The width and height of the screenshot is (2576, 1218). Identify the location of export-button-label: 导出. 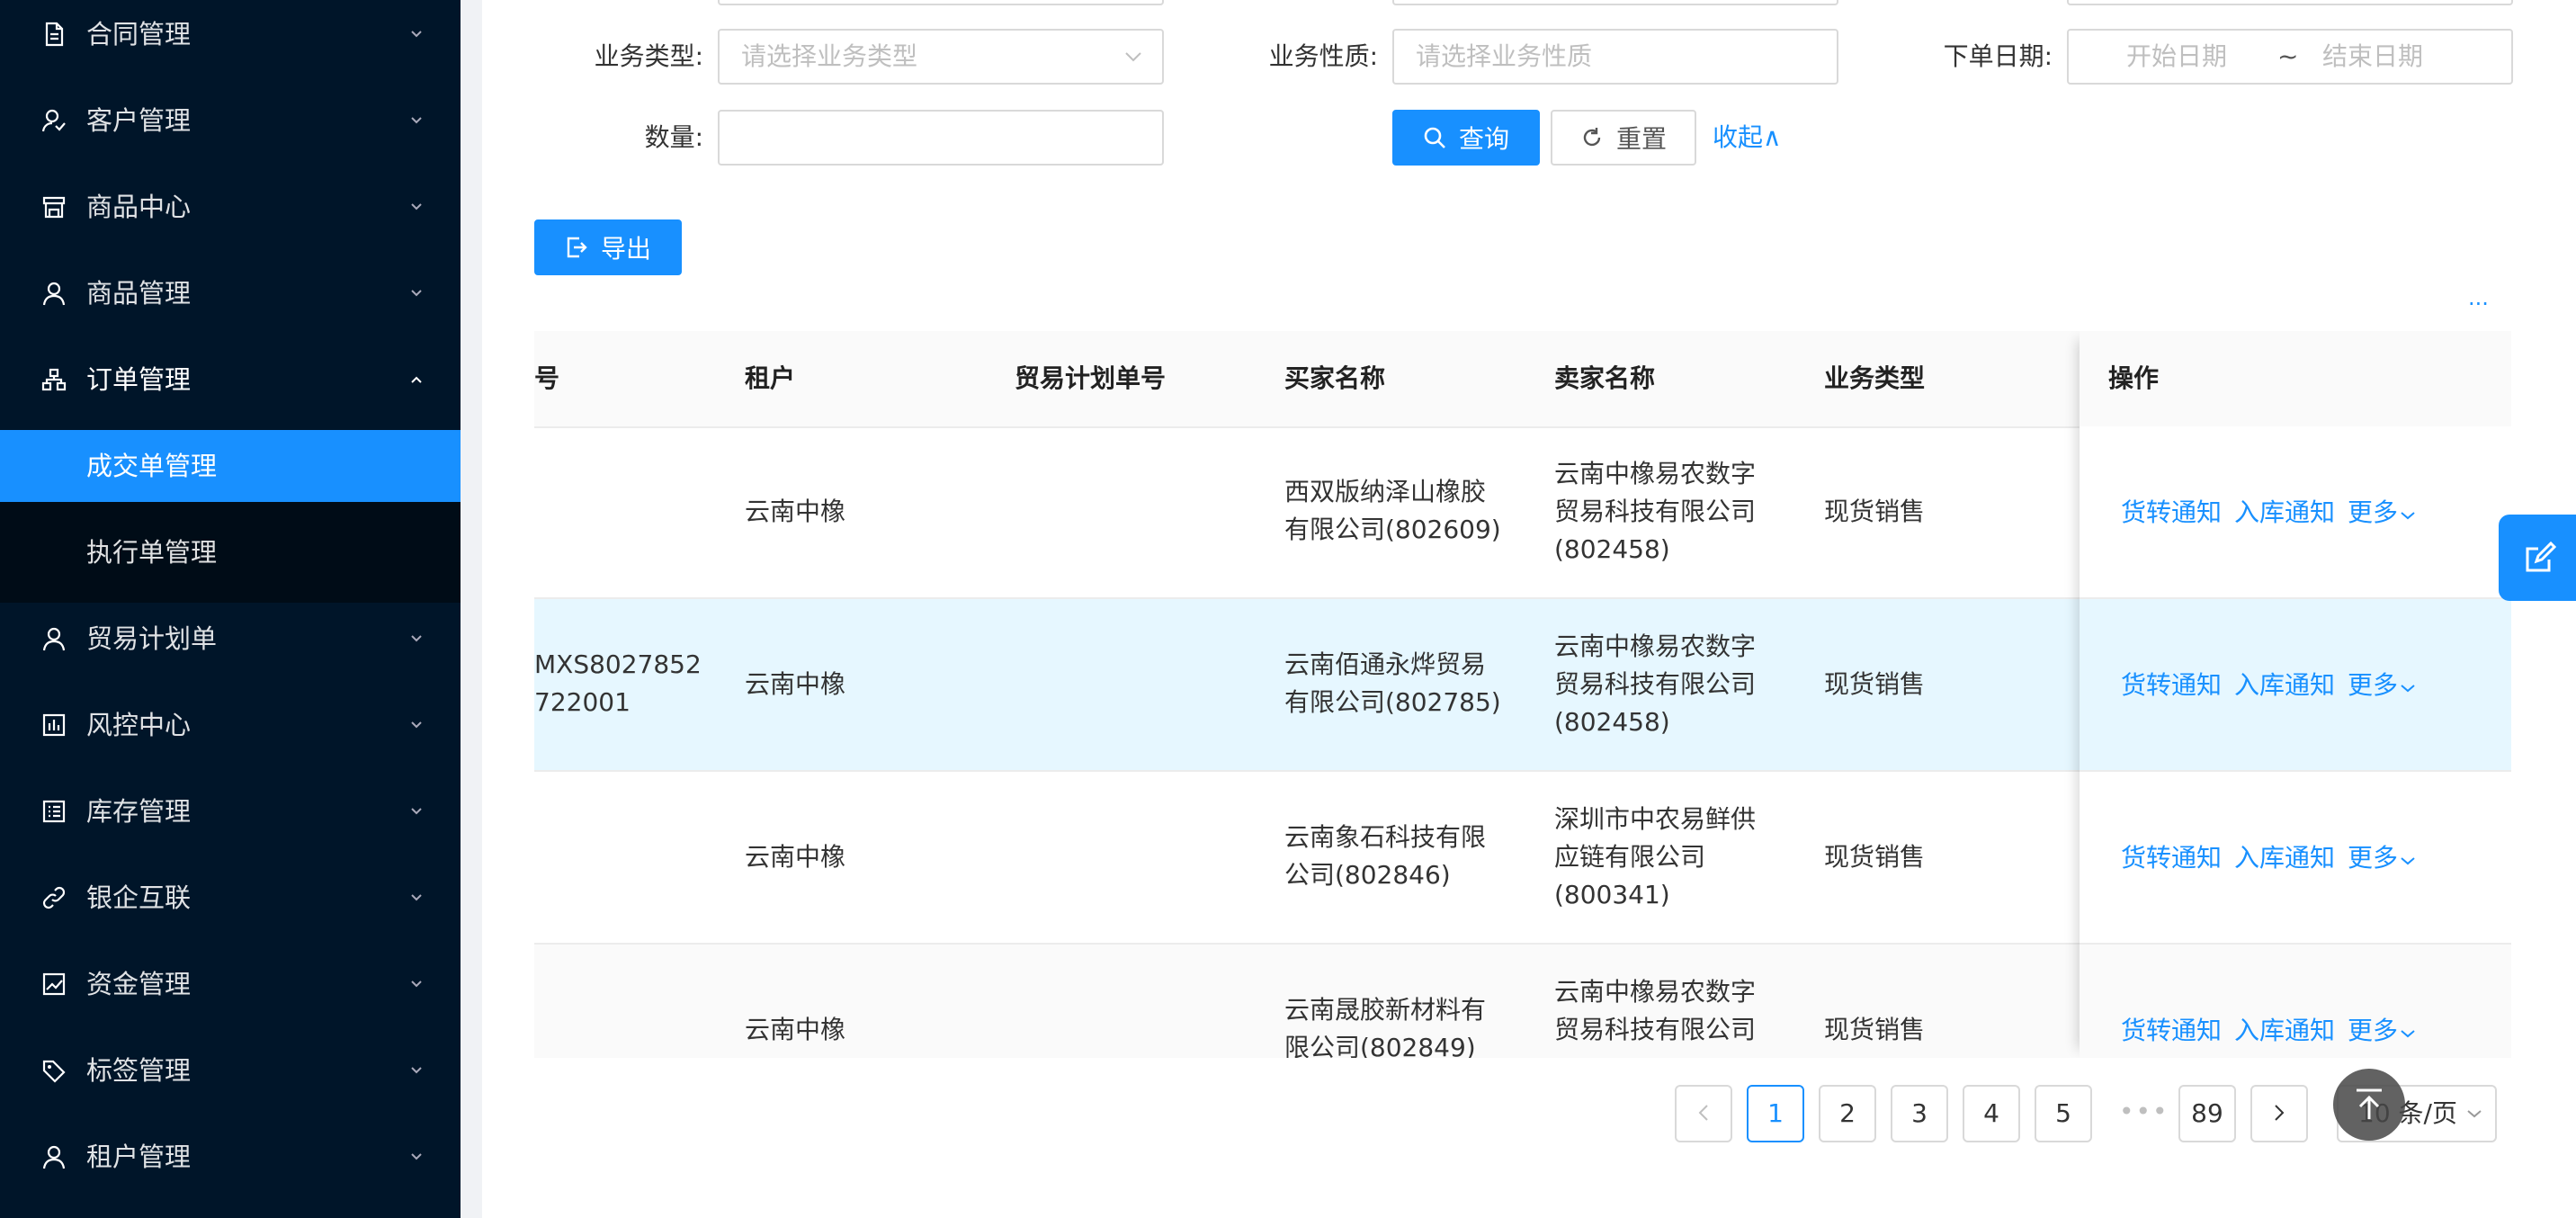
(625, 249).